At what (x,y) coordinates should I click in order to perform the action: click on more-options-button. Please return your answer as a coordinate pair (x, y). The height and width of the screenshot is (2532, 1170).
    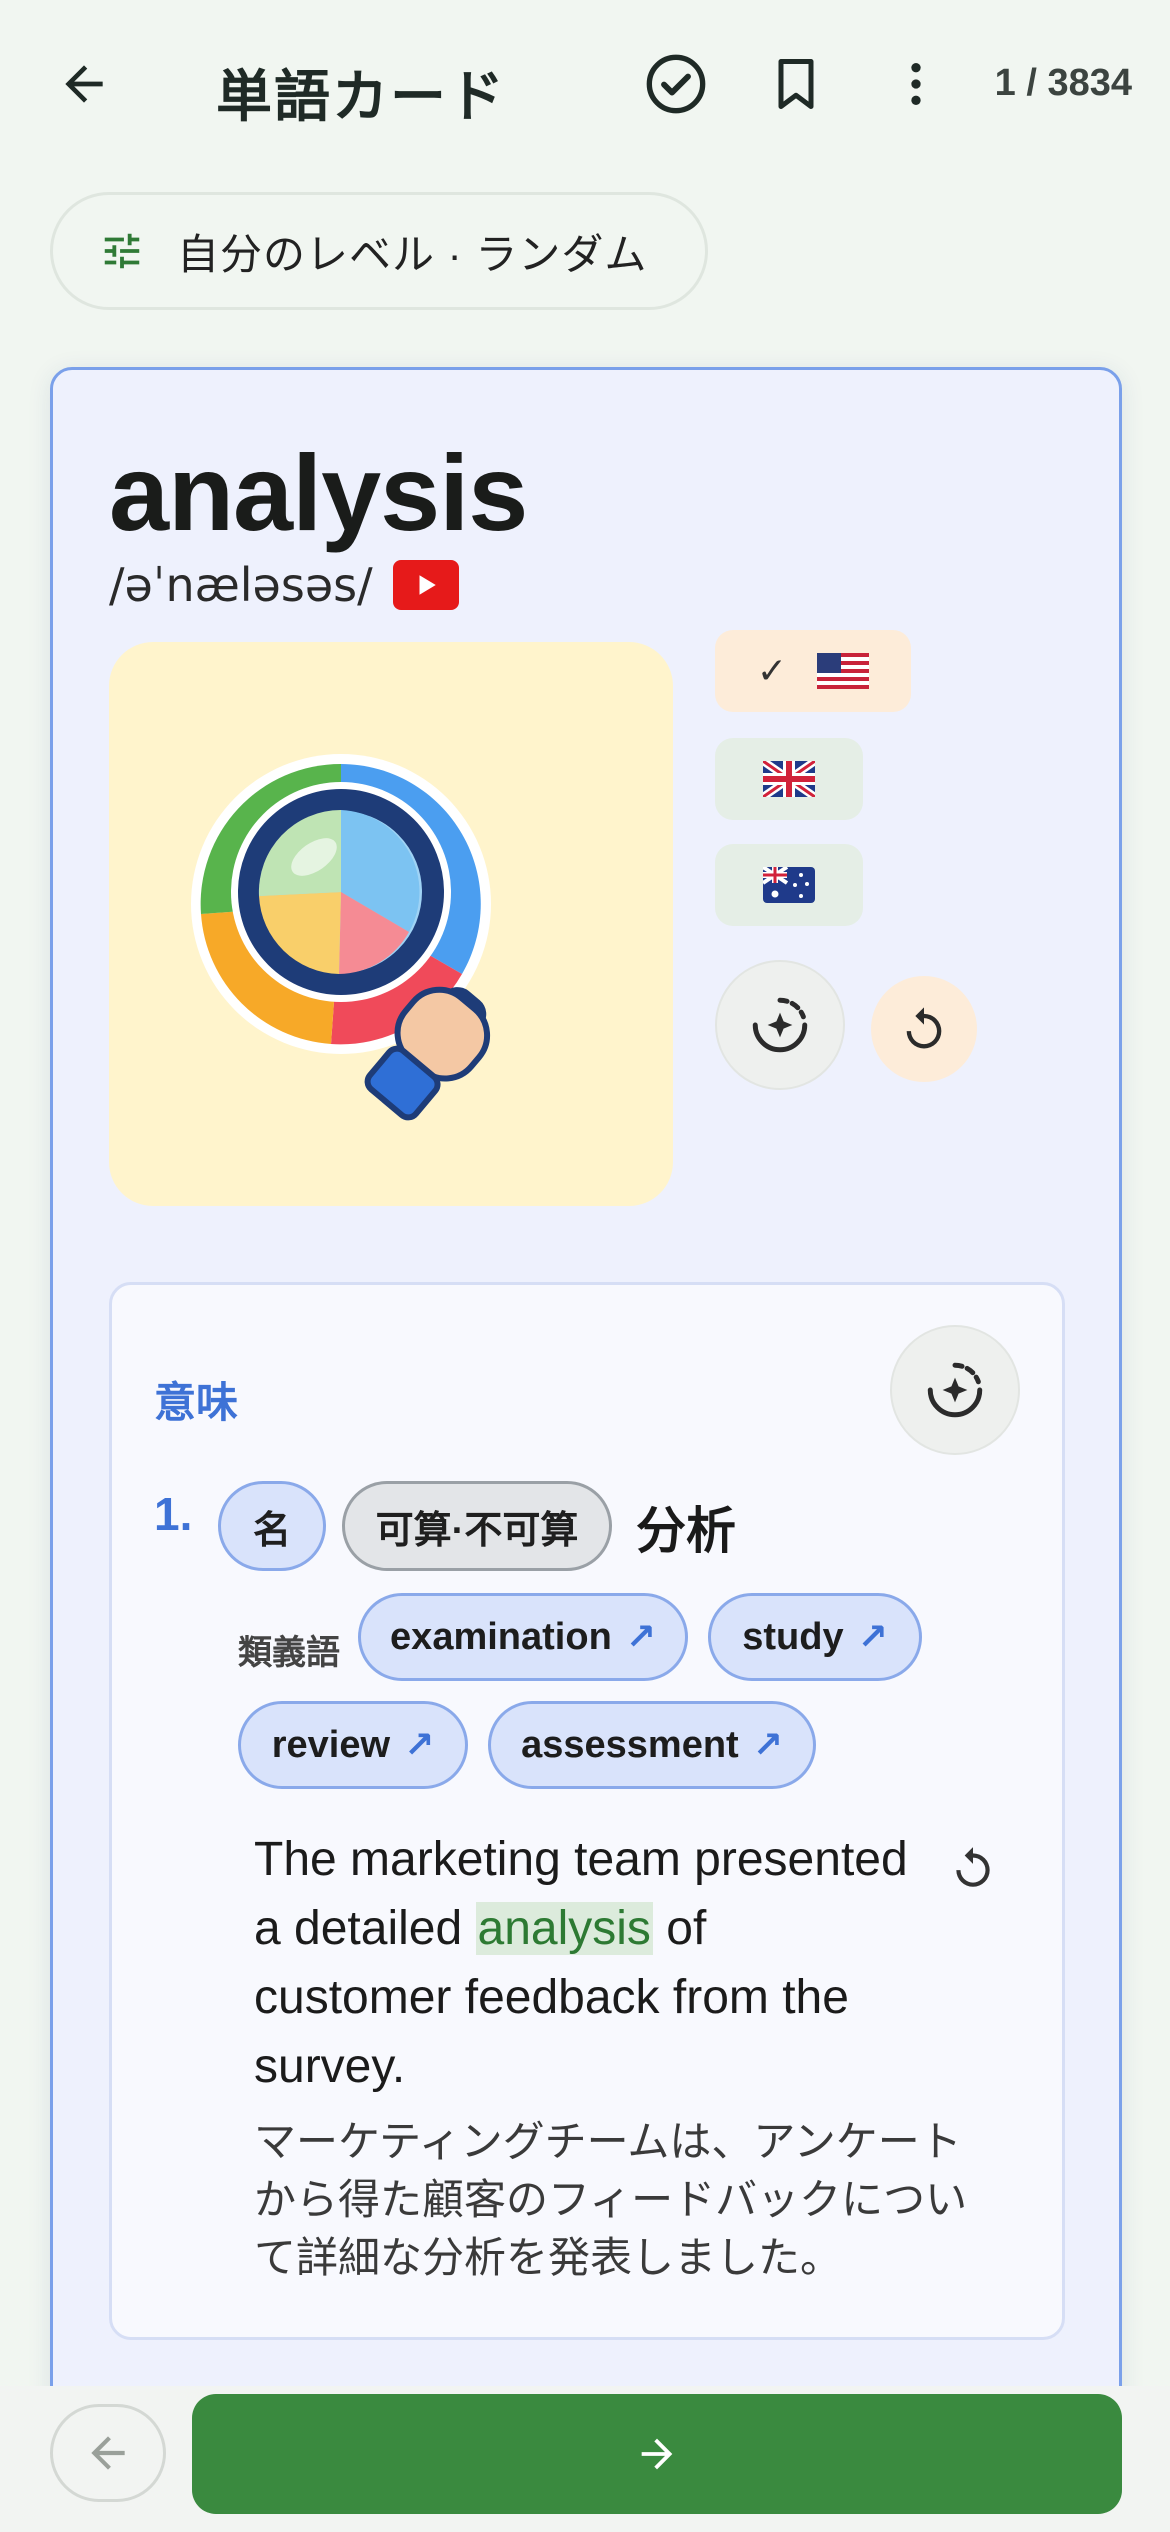
    Looking at the image, I should click on (916, 84).